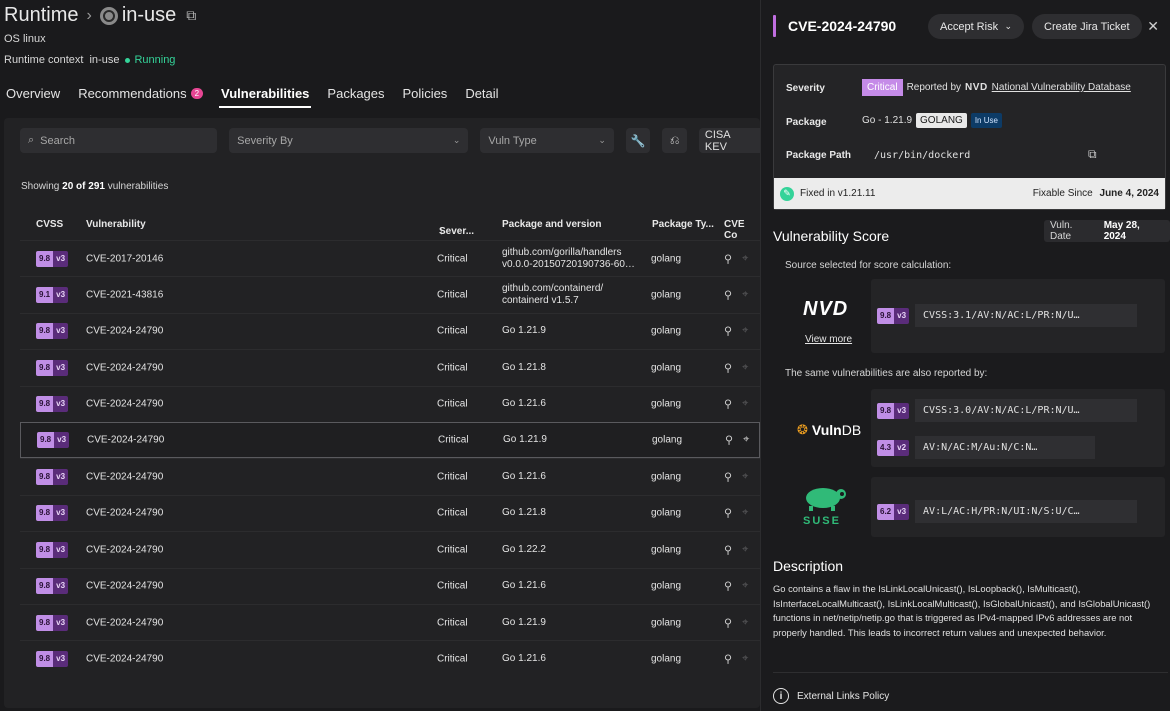 This screenshot has width=1170, height=711. What do you see at coordinates (349, 140) in the screenshot?
I see `severity-select: Severity By ⌄` at bounding box center [349, 140].